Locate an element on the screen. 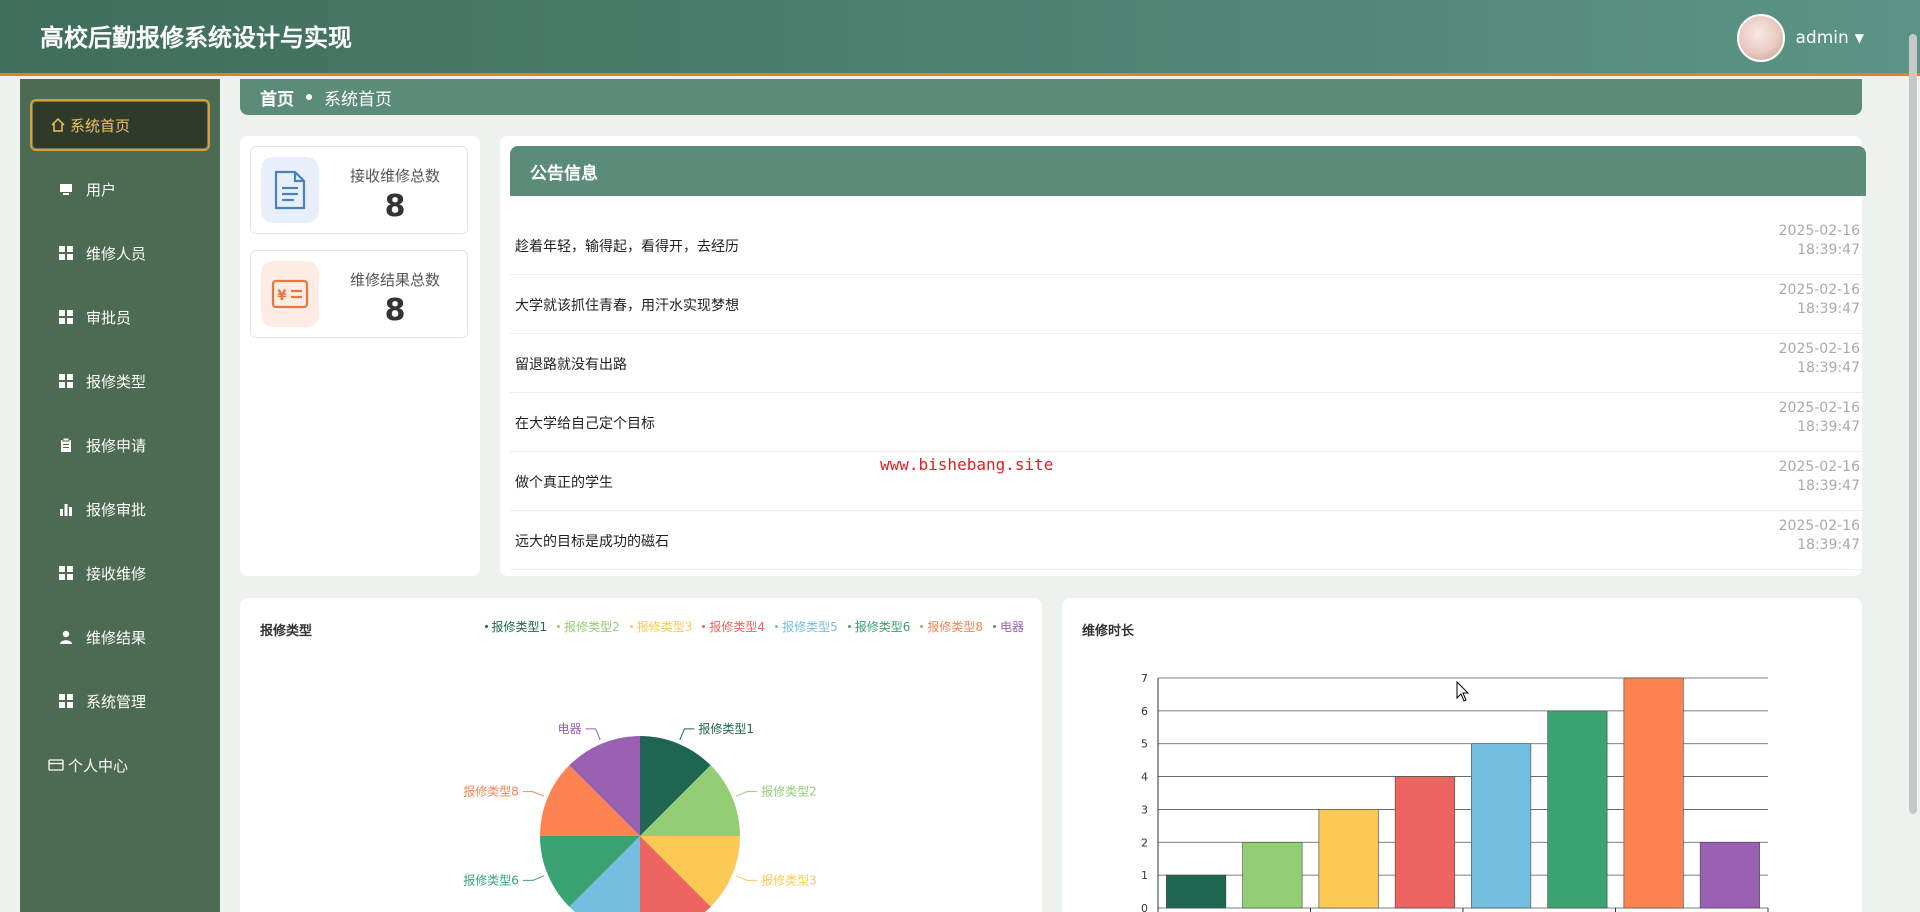 This screenshot has height=912, width=1920. sidebar-item-label: 维修人员 is located at coordinates (116, 253).